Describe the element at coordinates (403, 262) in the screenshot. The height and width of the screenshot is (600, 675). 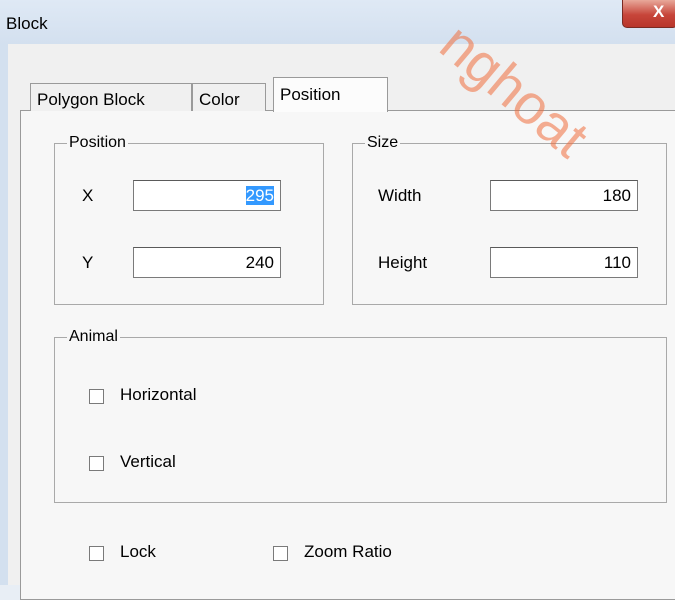
I see `height-label: Height` at that location.